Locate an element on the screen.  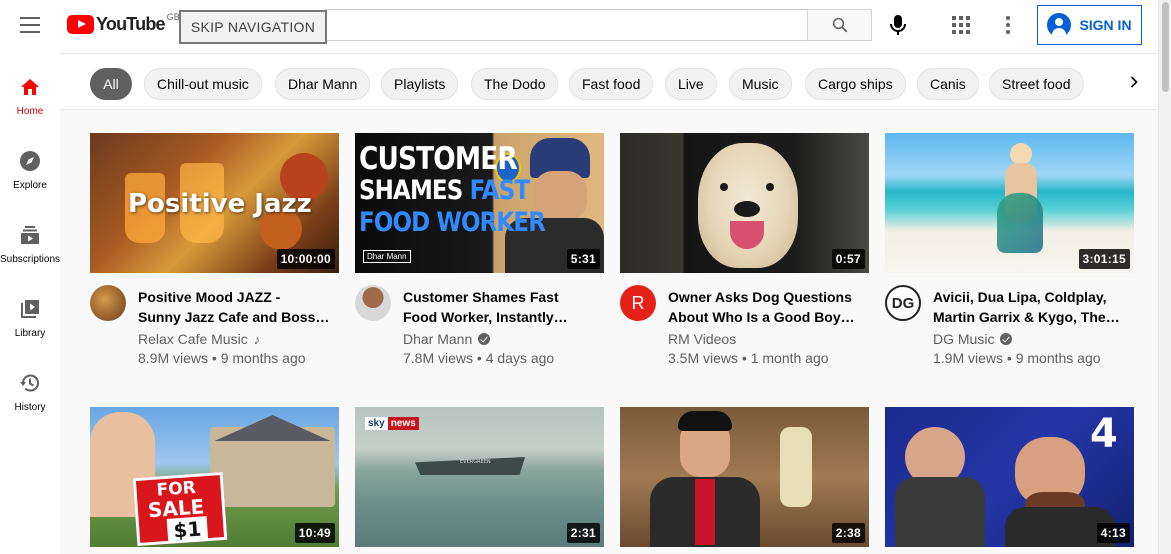
video-thumbnail: FOR SALE $1 10:49 is located at coordinates (214, 477).